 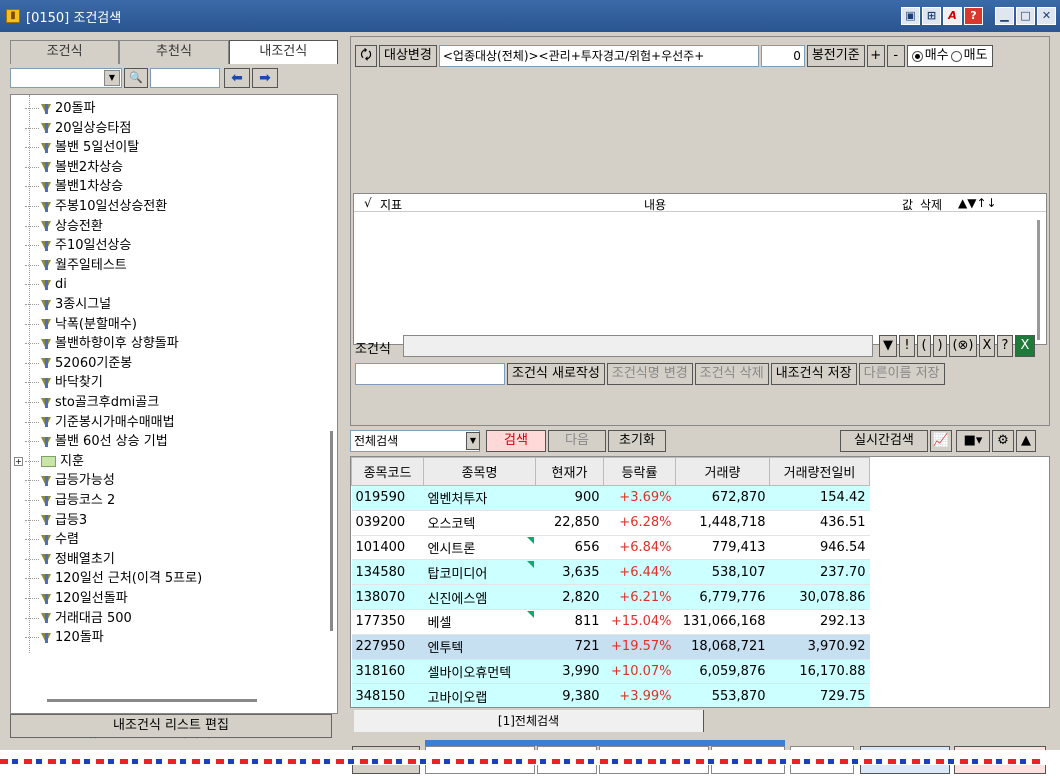 I want to click on tree-item: 3종시그널, so click(x=68, y=304).